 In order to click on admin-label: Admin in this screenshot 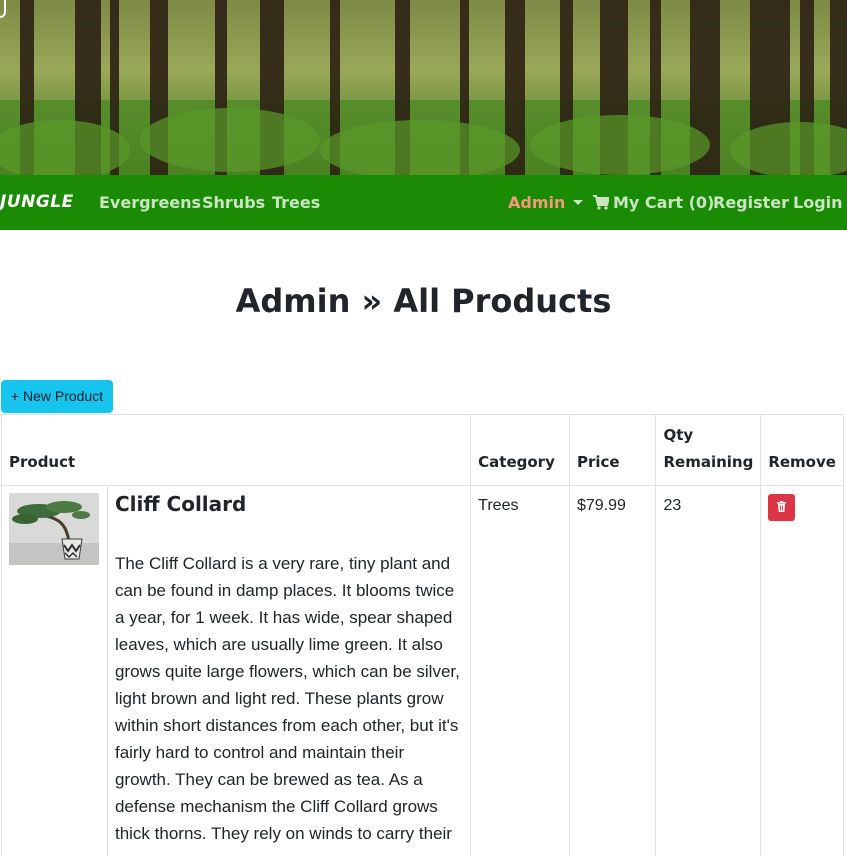, I will do `click(537, 202)`.